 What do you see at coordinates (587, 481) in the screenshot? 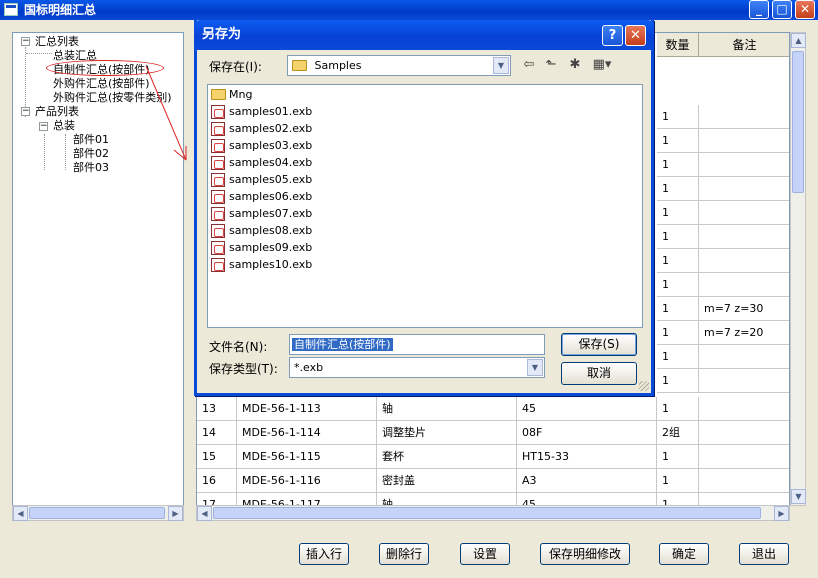
I see `cell-material: A3` at bounding box center [587, 481].